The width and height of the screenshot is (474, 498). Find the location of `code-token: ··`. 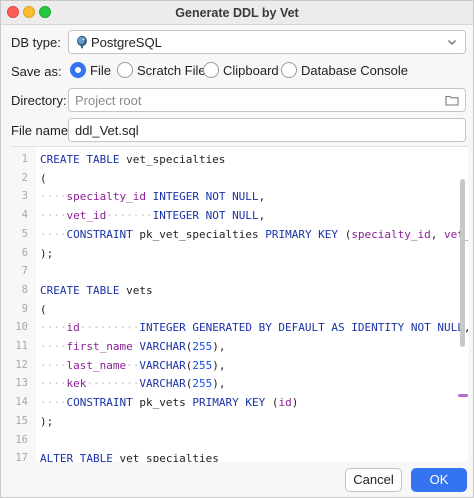

code-token: ·· is located at coordinates (133, 365).